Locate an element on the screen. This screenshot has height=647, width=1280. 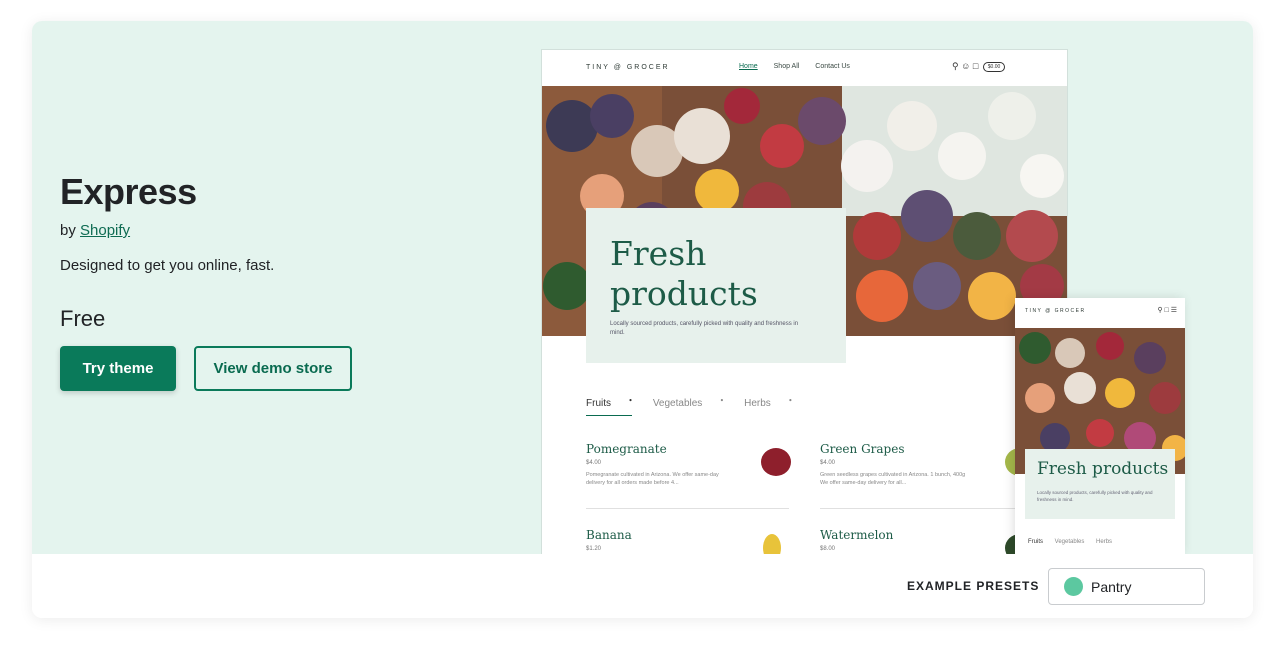
mobile-tab-herbs: Herbs is located at coordinates (1104, 542).